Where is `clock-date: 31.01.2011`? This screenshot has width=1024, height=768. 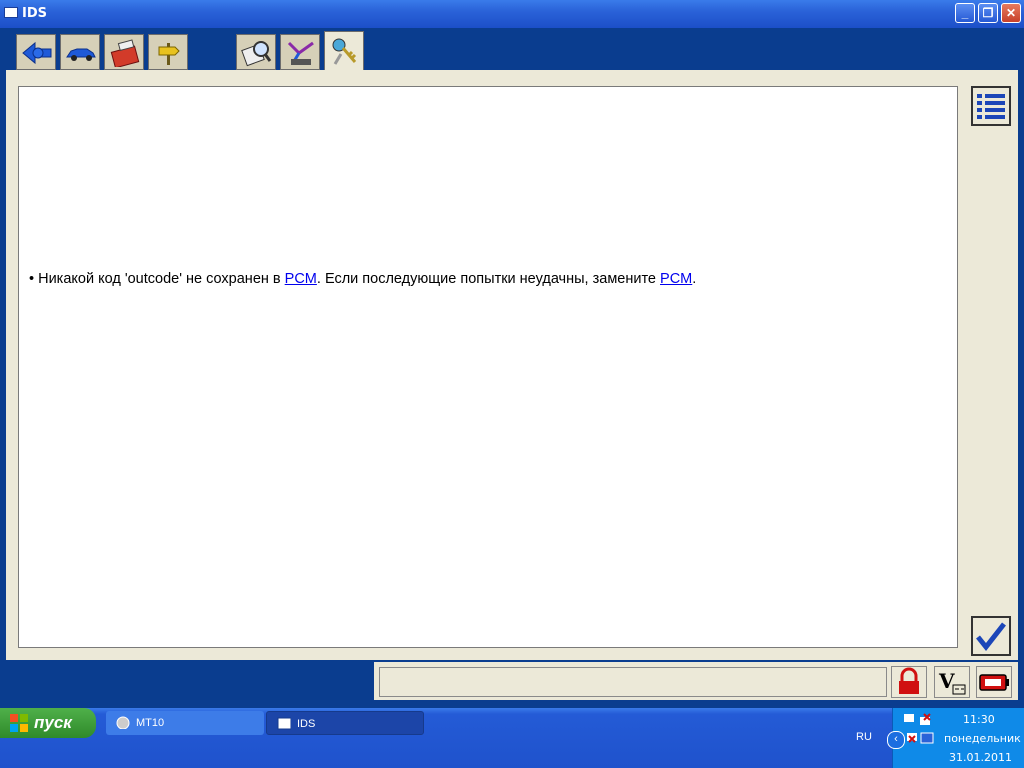 clock-date: 31.01.2011 is located at coordinates (980, 757).